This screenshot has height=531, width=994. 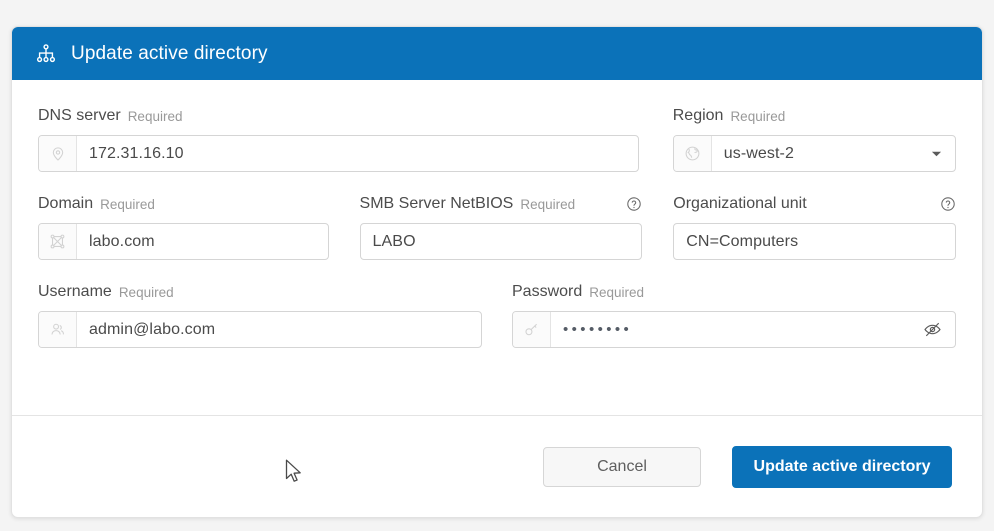 I want to click on username-input: admin@labo.com, so click(x=260, y=329).